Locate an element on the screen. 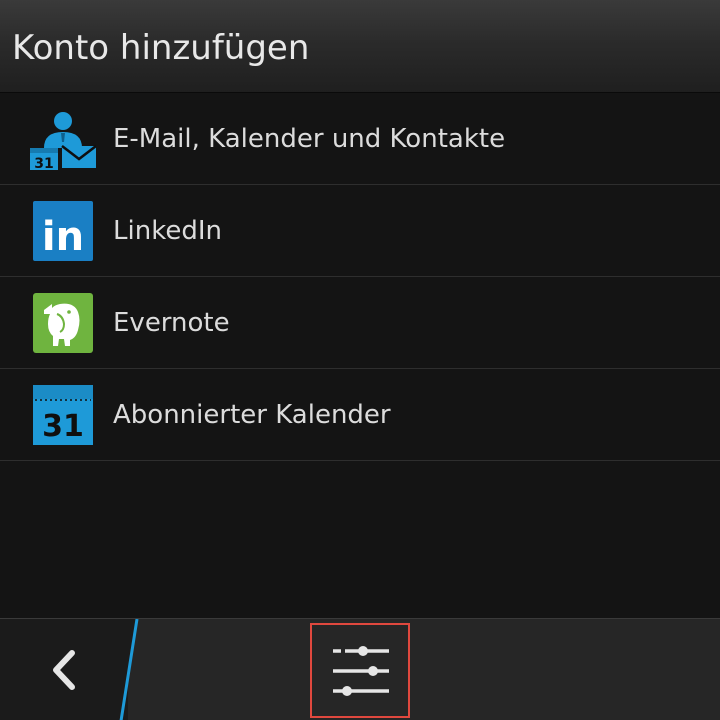 This screenshot has width=720, height=720. account-item-label: Abonnierter Kalender is located at coordinates (252, 415).